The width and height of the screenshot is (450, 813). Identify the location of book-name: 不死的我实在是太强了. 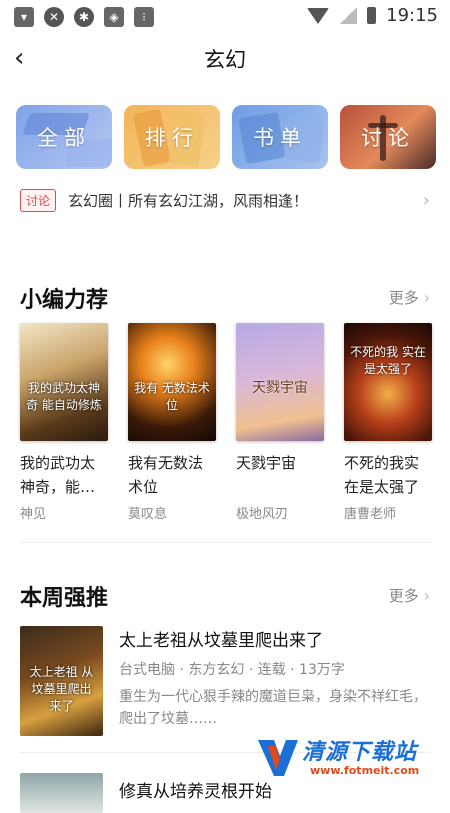
(382, 475).